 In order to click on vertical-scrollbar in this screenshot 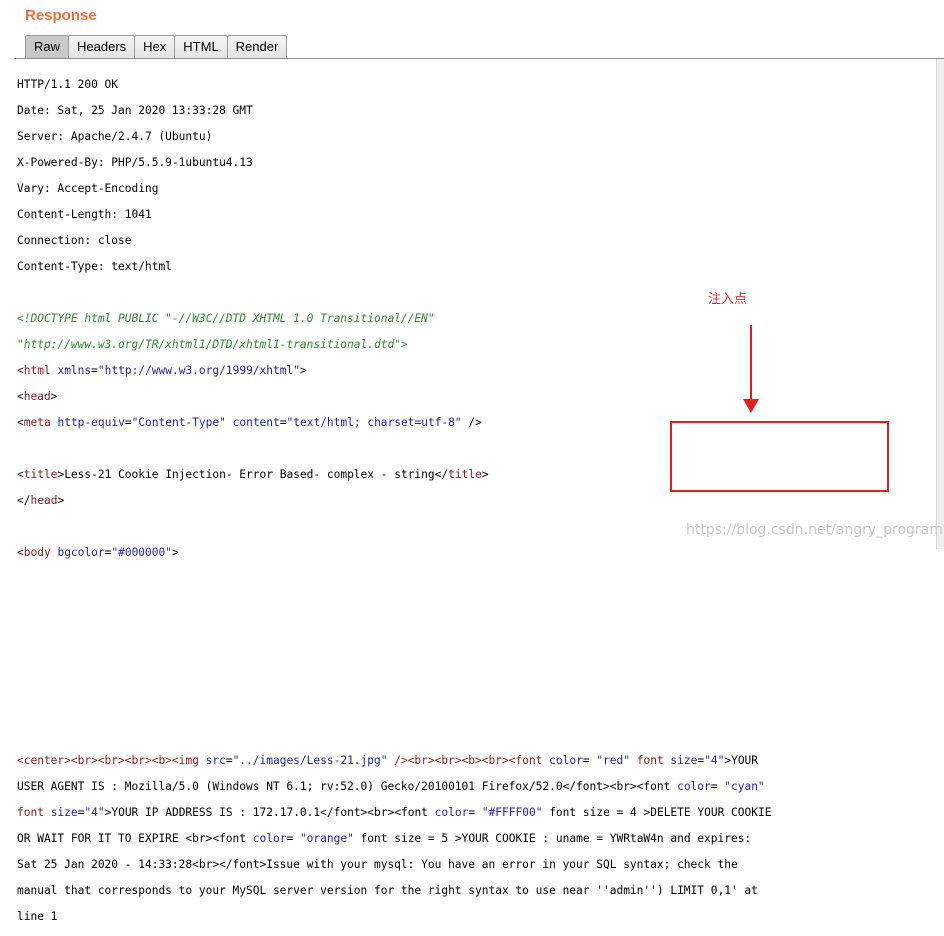, I will do `click(940, 304)`.